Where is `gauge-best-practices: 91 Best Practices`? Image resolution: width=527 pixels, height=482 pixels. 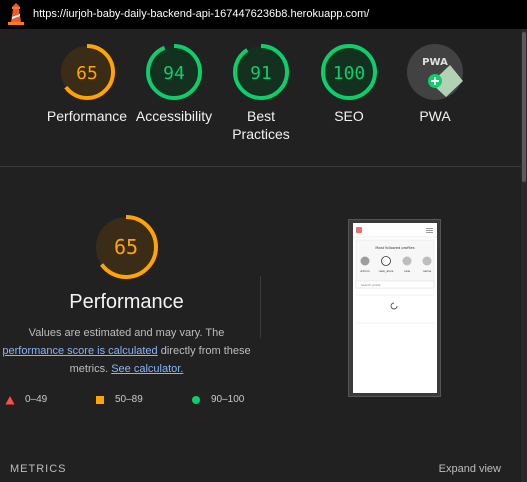 gauge-best-practices: 91 Best Practices is located at coordinates (261, 93).